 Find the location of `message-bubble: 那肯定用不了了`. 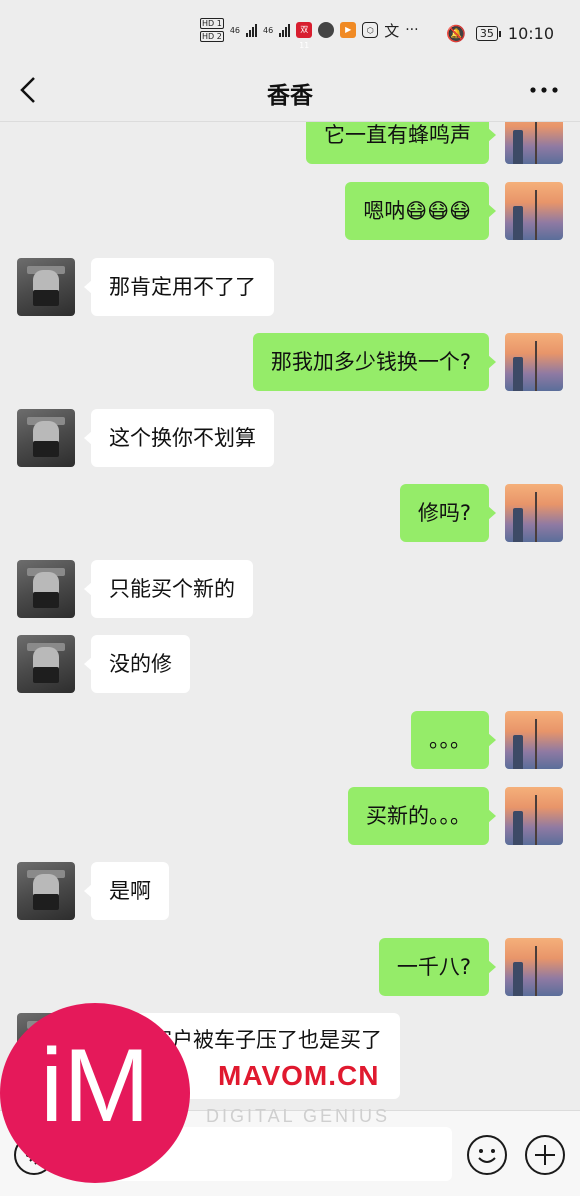

message-bubble: 那肯定用不了了 is located at coordinates (179, 287).